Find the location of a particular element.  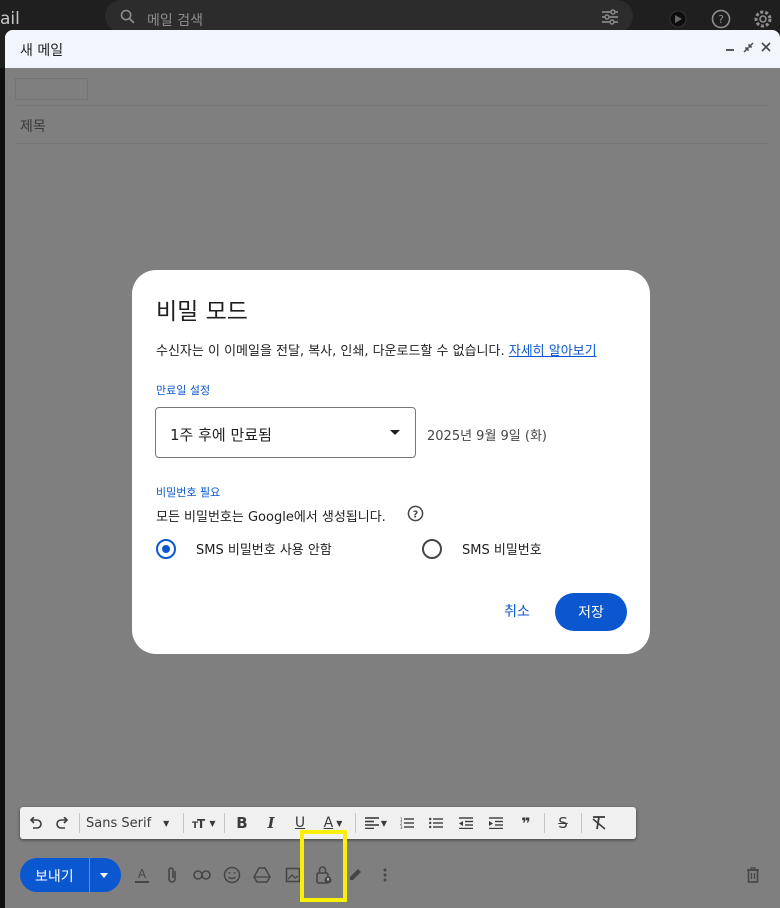

search-options-icon is located at coordinates (610, 17).